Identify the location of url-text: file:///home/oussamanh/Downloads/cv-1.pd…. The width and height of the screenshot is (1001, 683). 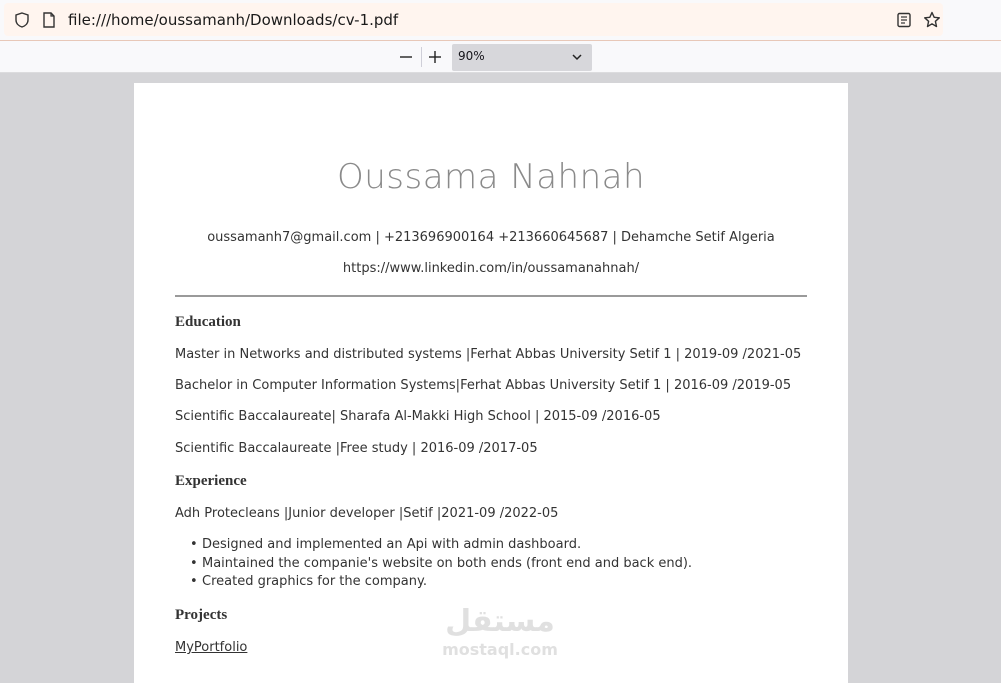
(233, 20).